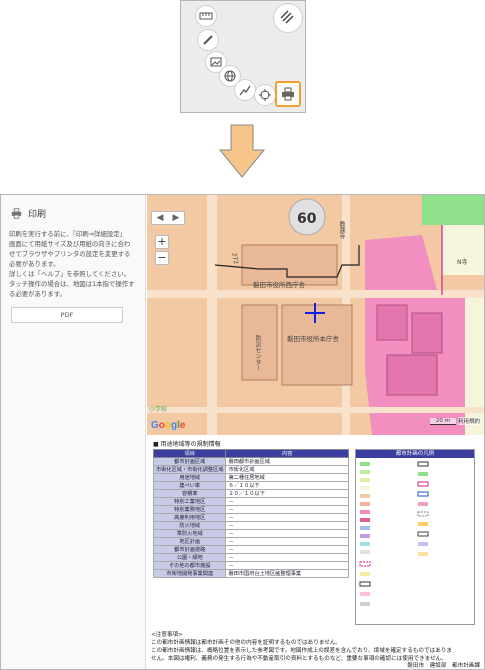 The width and height of the screenshot is (485, 670). What do you see at coordinates (307, 219) in the screenshot?
I see `zone-number-label: 60` at bounding box center [307, 219].